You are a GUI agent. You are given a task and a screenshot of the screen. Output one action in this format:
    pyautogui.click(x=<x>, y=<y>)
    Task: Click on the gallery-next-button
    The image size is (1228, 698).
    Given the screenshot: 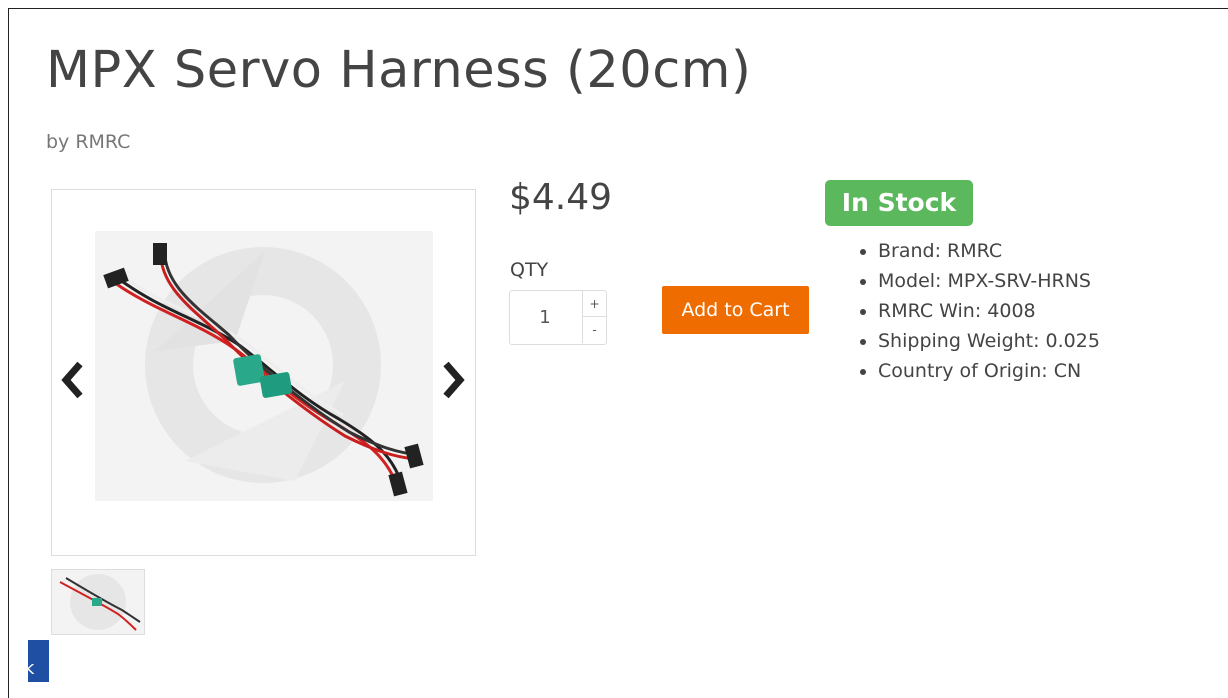 What is the action you would take?
    pyautogui.click(x=453, y=380)
    